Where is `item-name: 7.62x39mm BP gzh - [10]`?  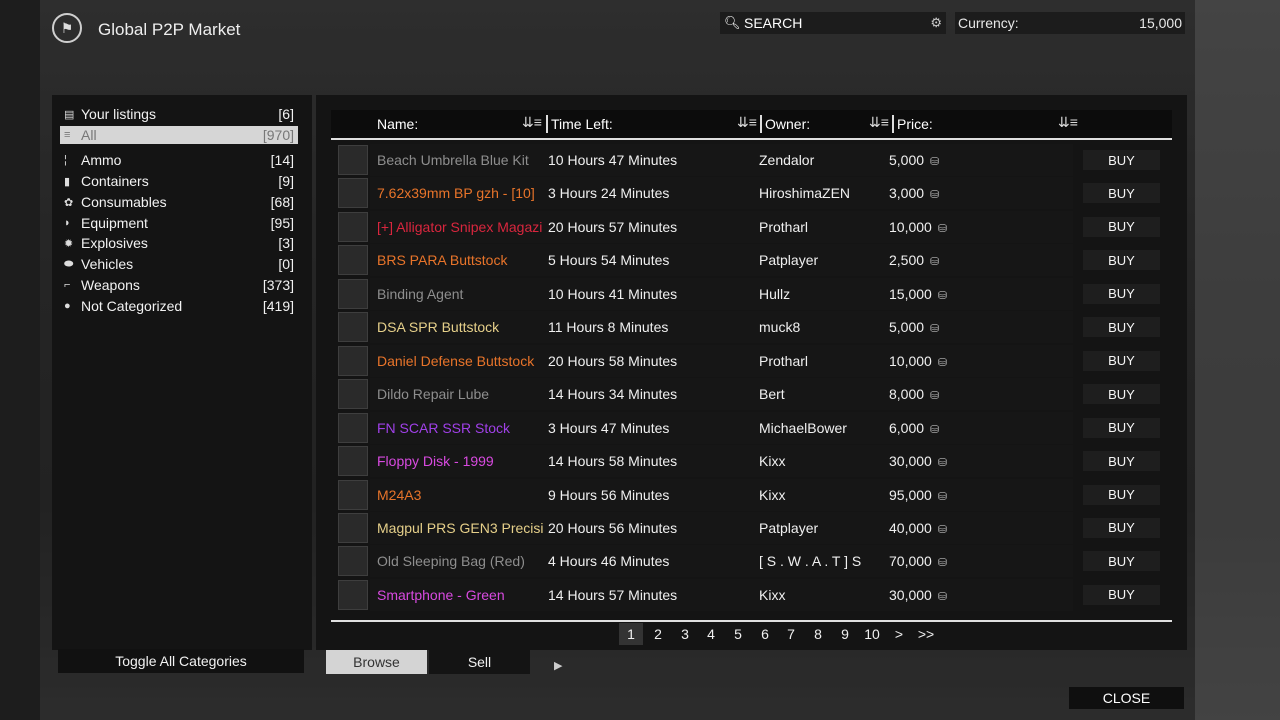
item-name: 7.62x39mm BP gzh - [10] is located at coordinates (456, 193).